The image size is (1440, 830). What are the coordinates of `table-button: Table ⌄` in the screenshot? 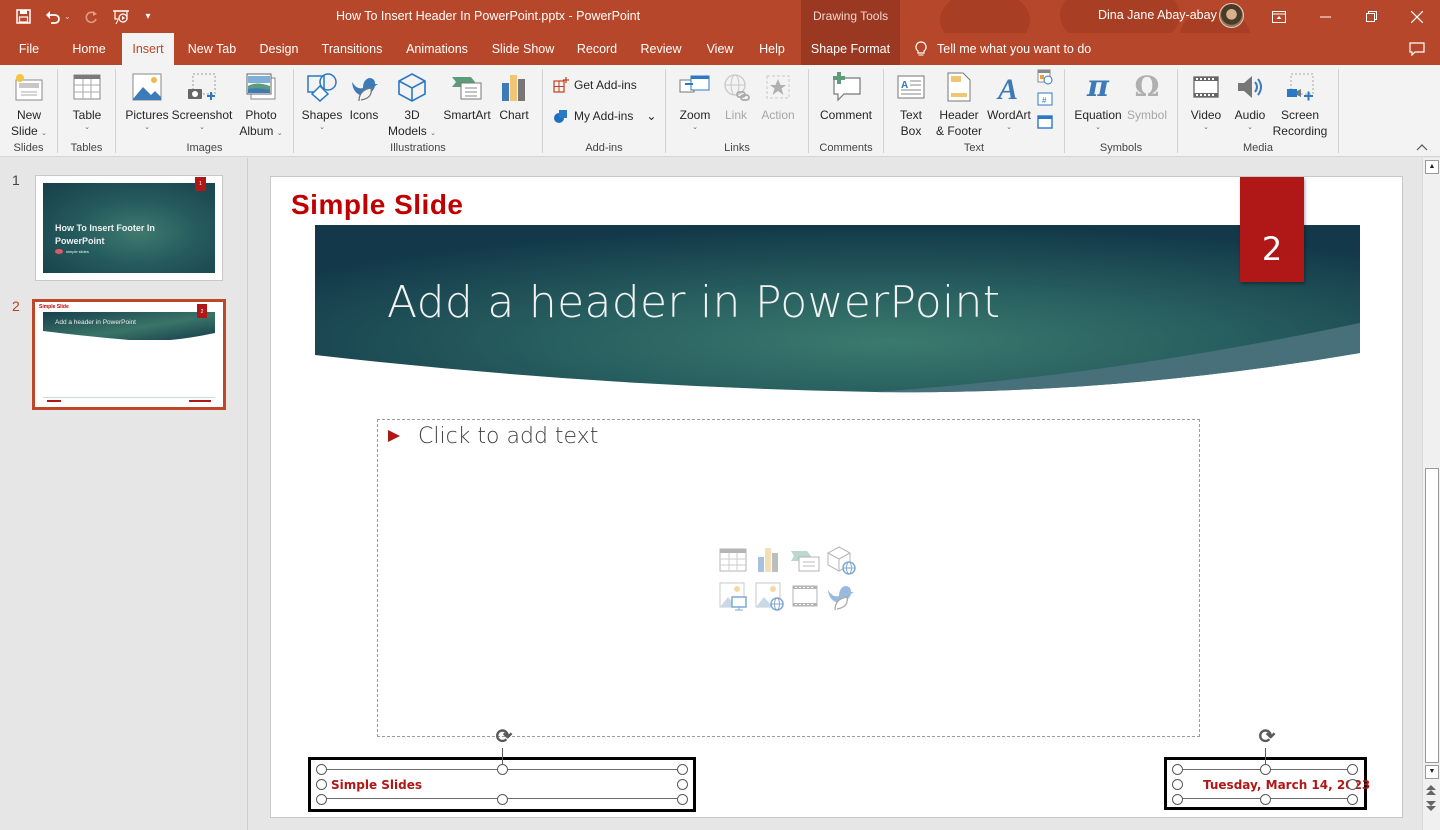 It's located at (87, 100).